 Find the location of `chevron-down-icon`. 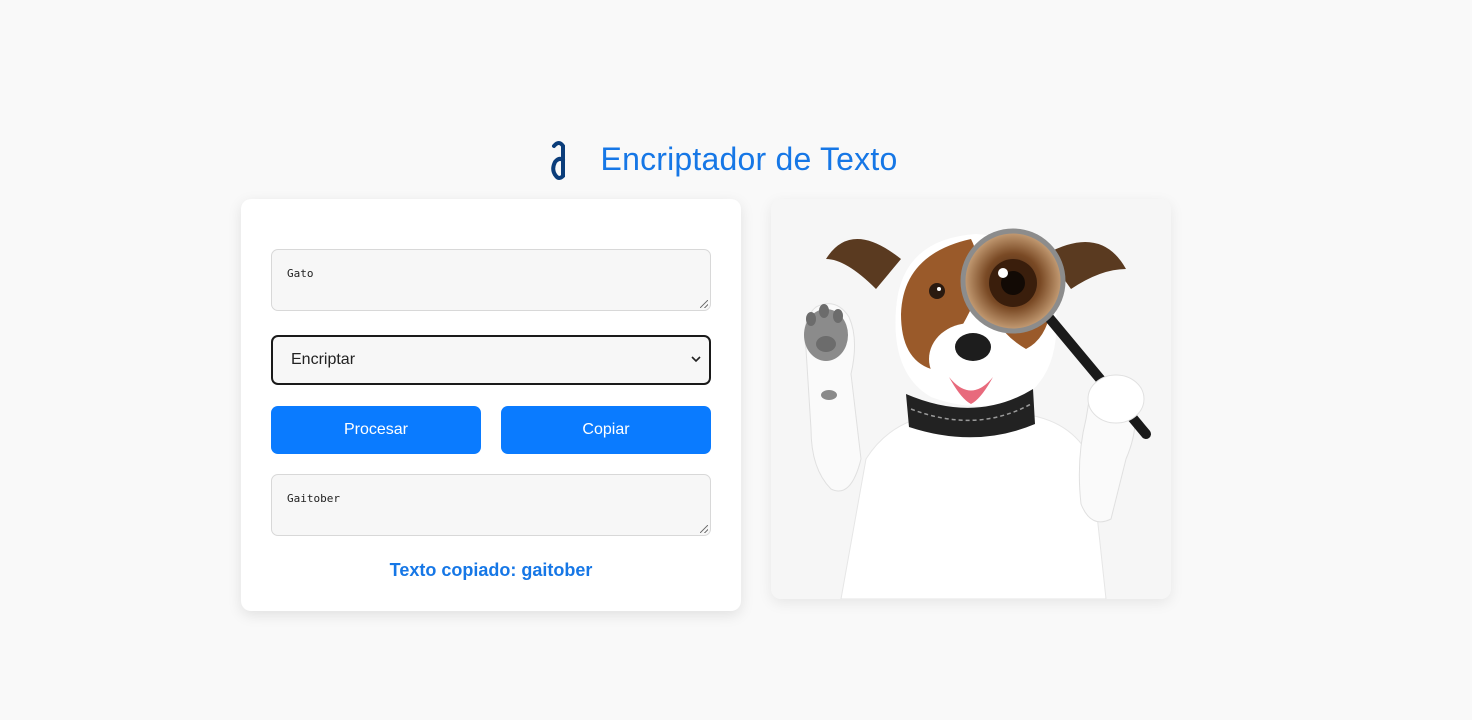

chevron-down-icon is located at coordinates (696, 359).